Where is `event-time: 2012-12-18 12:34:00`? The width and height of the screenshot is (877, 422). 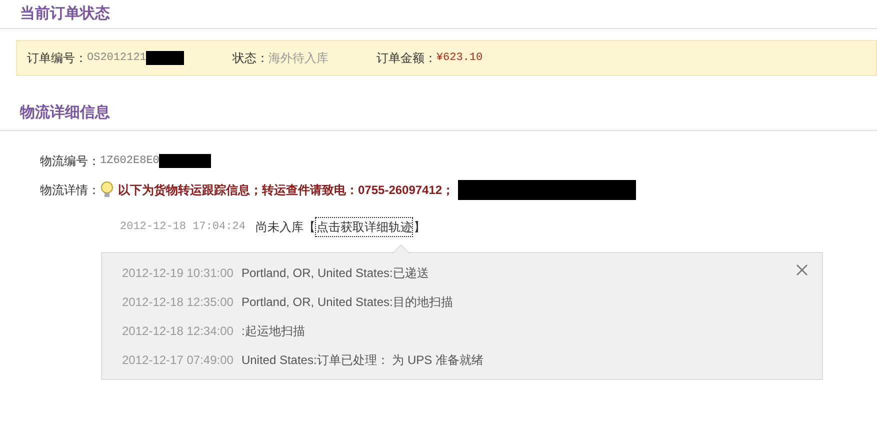
event-time: 2012-12-18 12:34:00 is located at coordinates (178, 331).